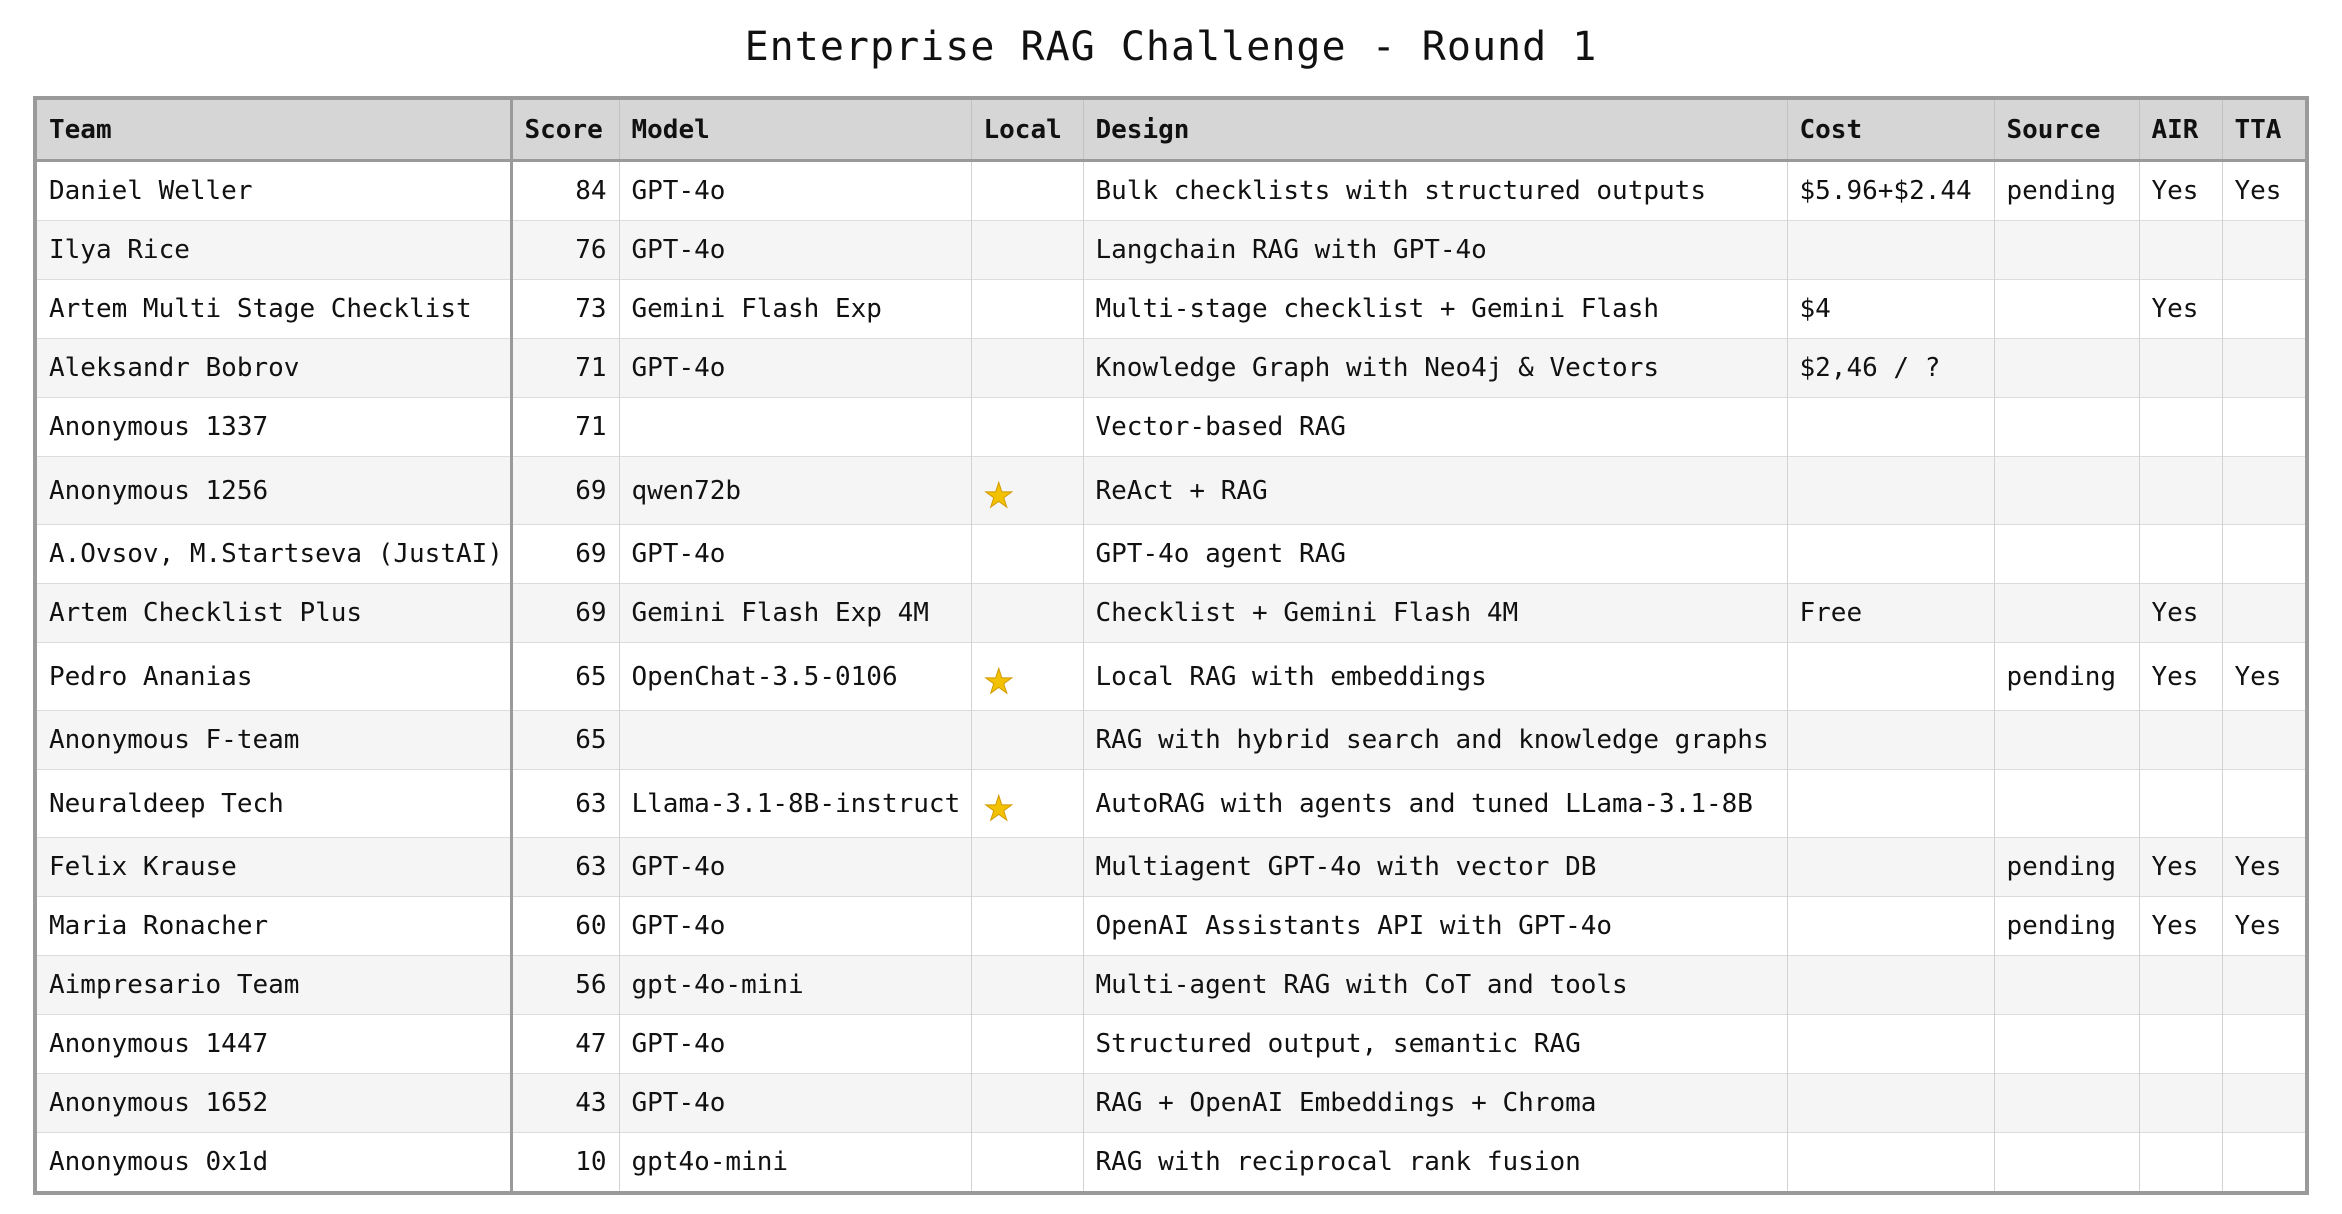  What do you see at coordinates (275, 926) in the screenshot?
I see `team-cell: Maria Ronacher` at bounding box center [275, 926].